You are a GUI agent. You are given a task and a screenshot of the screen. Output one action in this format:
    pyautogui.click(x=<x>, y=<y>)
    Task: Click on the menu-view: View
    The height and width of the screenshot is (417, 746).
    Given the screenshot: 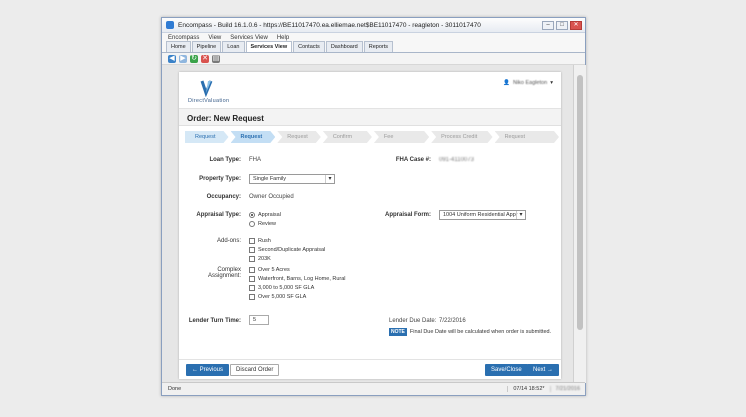 What is the action you would take?
    pyautogui.click(x=214, y=38)
    